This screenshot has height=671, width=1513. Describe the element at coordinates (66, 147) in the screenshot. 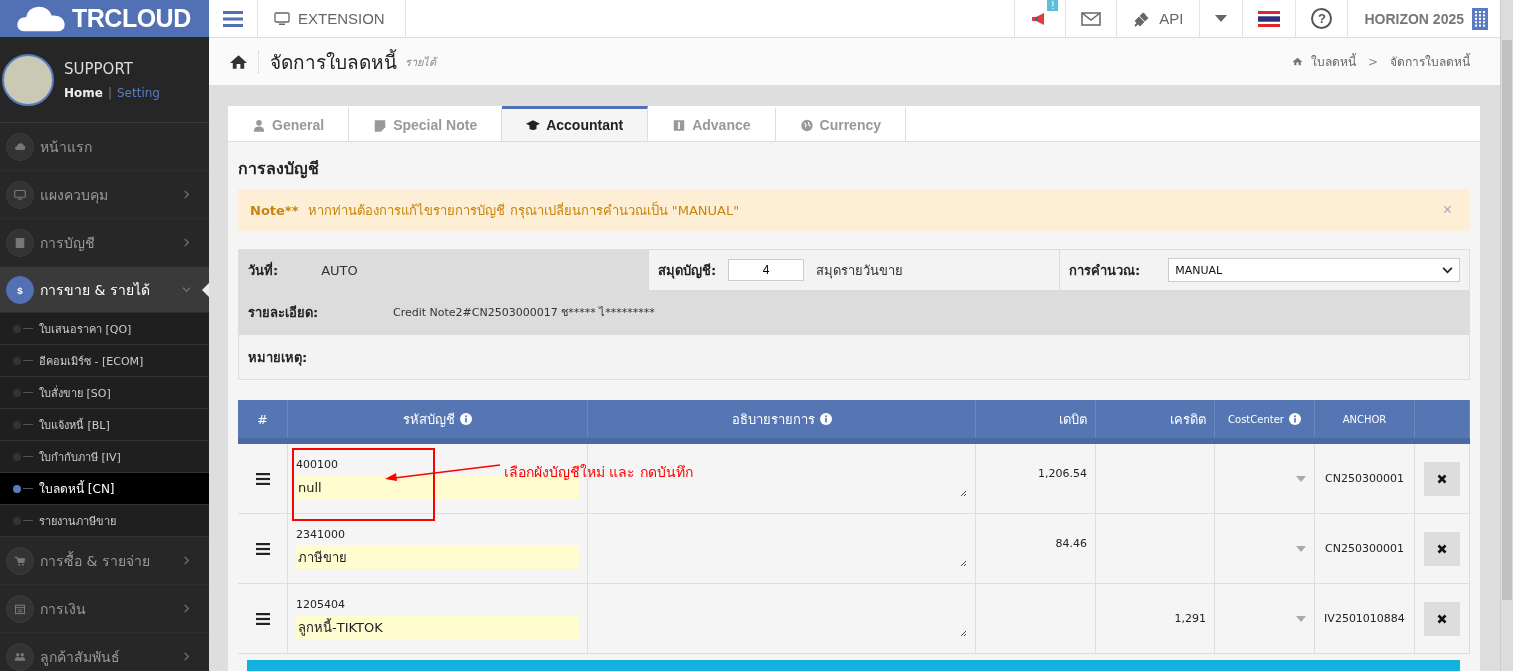

I see `menu-label: หน้าแรก` at that location.